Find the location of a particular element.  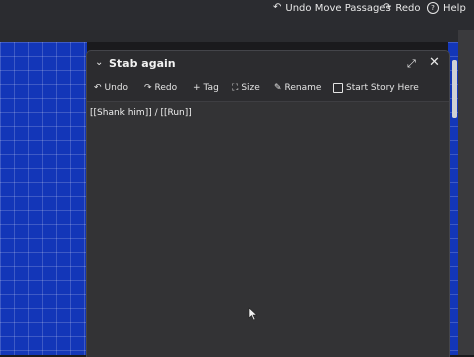

scrollbar is located at coordinates (454, 89).